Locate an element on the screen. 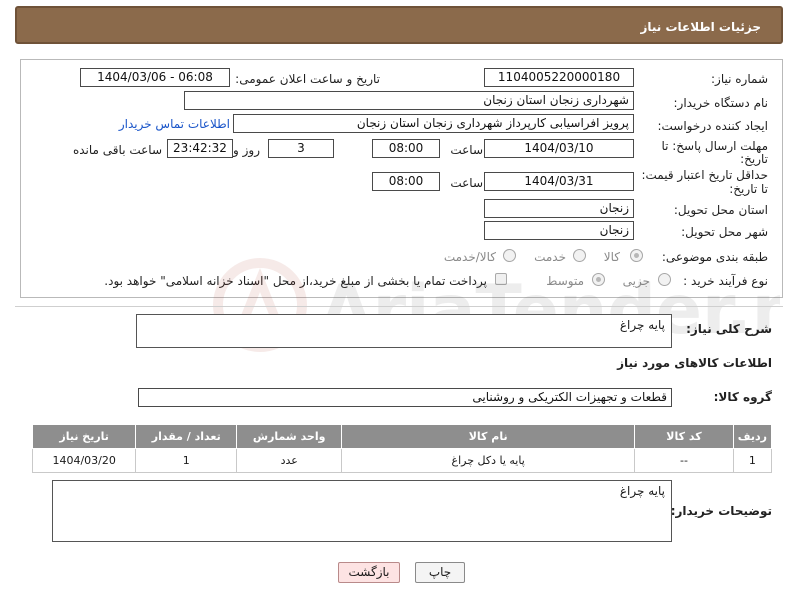 The image size is (788, 598). days-label: روز و is located at coordinates (246, 150).